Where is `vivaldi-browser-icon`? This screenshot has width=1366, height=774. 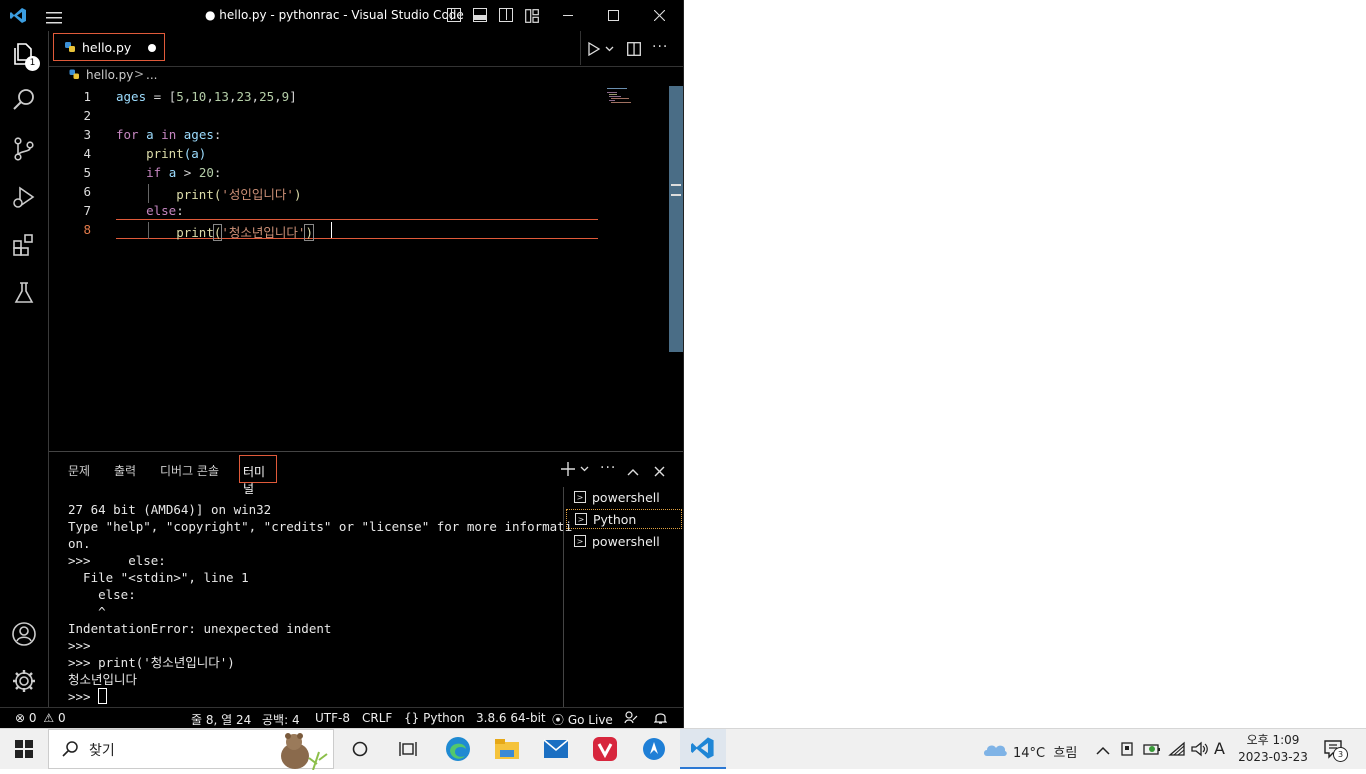 vivaldi-browser-icon is located at coordinates (605, 749).